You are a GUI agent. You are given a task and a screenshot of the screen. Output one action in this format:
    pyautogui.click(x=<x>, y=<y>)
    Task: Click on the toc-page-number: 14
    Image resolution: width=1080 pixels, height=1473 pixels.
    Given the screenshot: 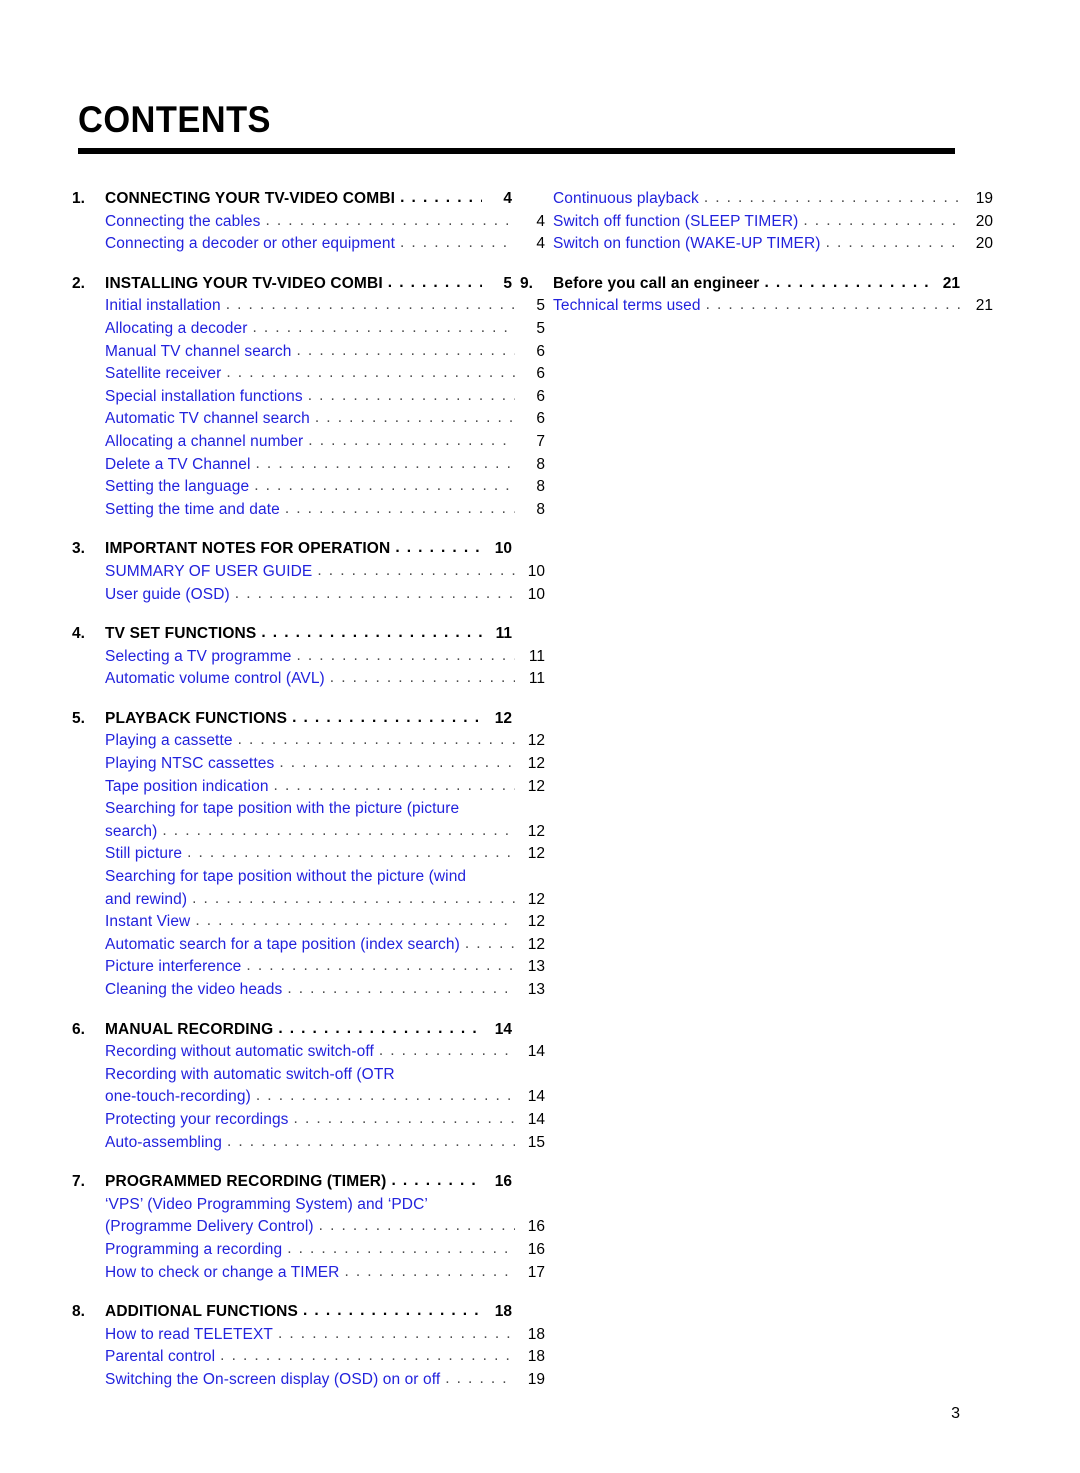 What is the action you would take?
    pyautogui.click(x=536, y=1052)
    